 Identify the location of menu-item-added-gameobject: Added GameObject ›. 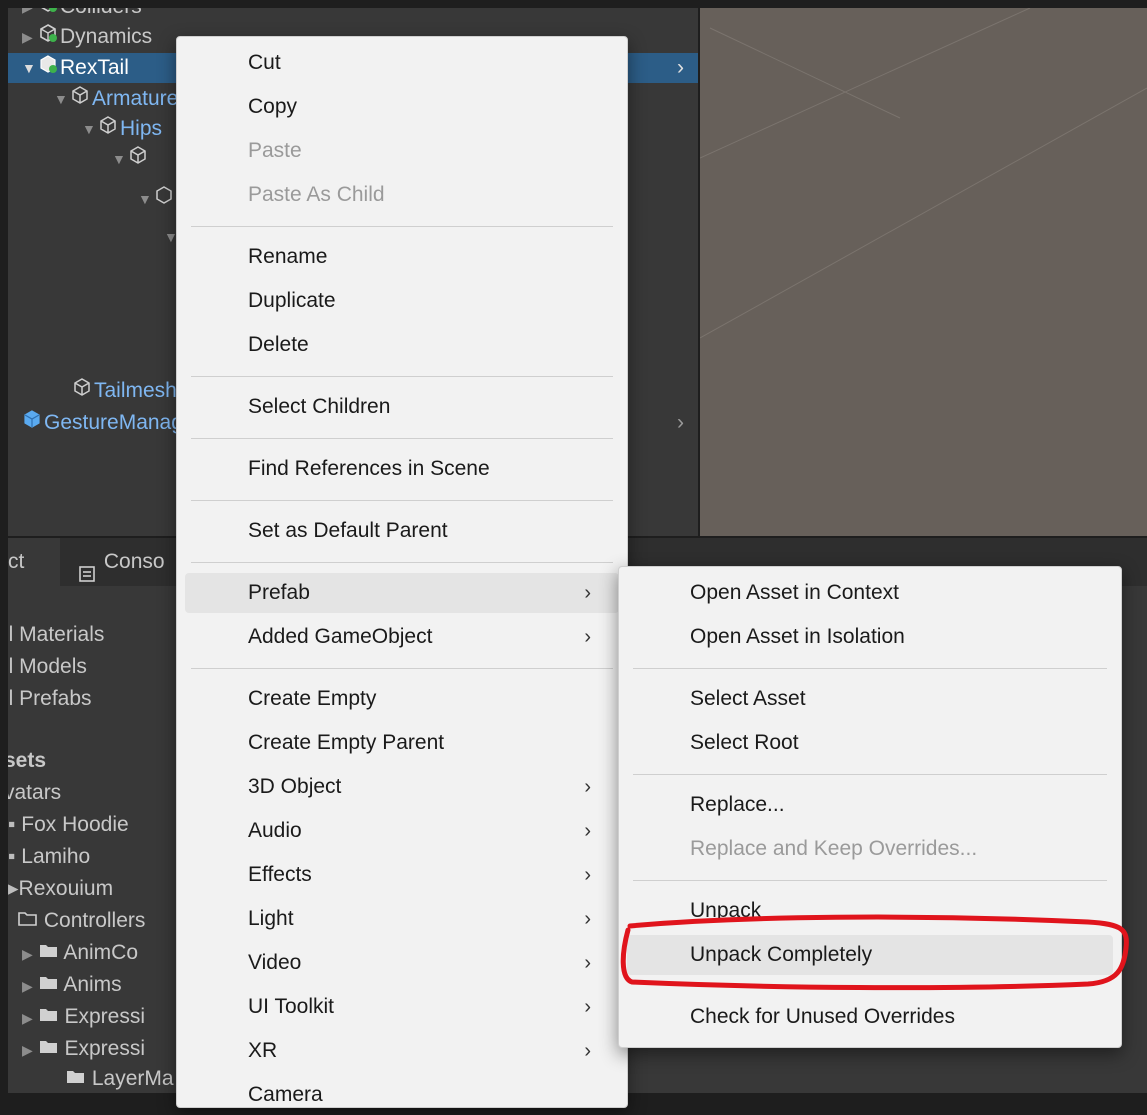
(402, 637).